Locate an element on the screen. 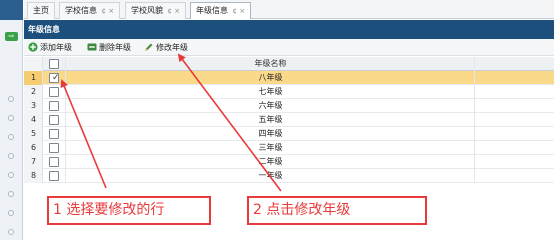 This screenshot has width=554, height=240. tab-label: 年级信息 is located at coordinates (212, 10).